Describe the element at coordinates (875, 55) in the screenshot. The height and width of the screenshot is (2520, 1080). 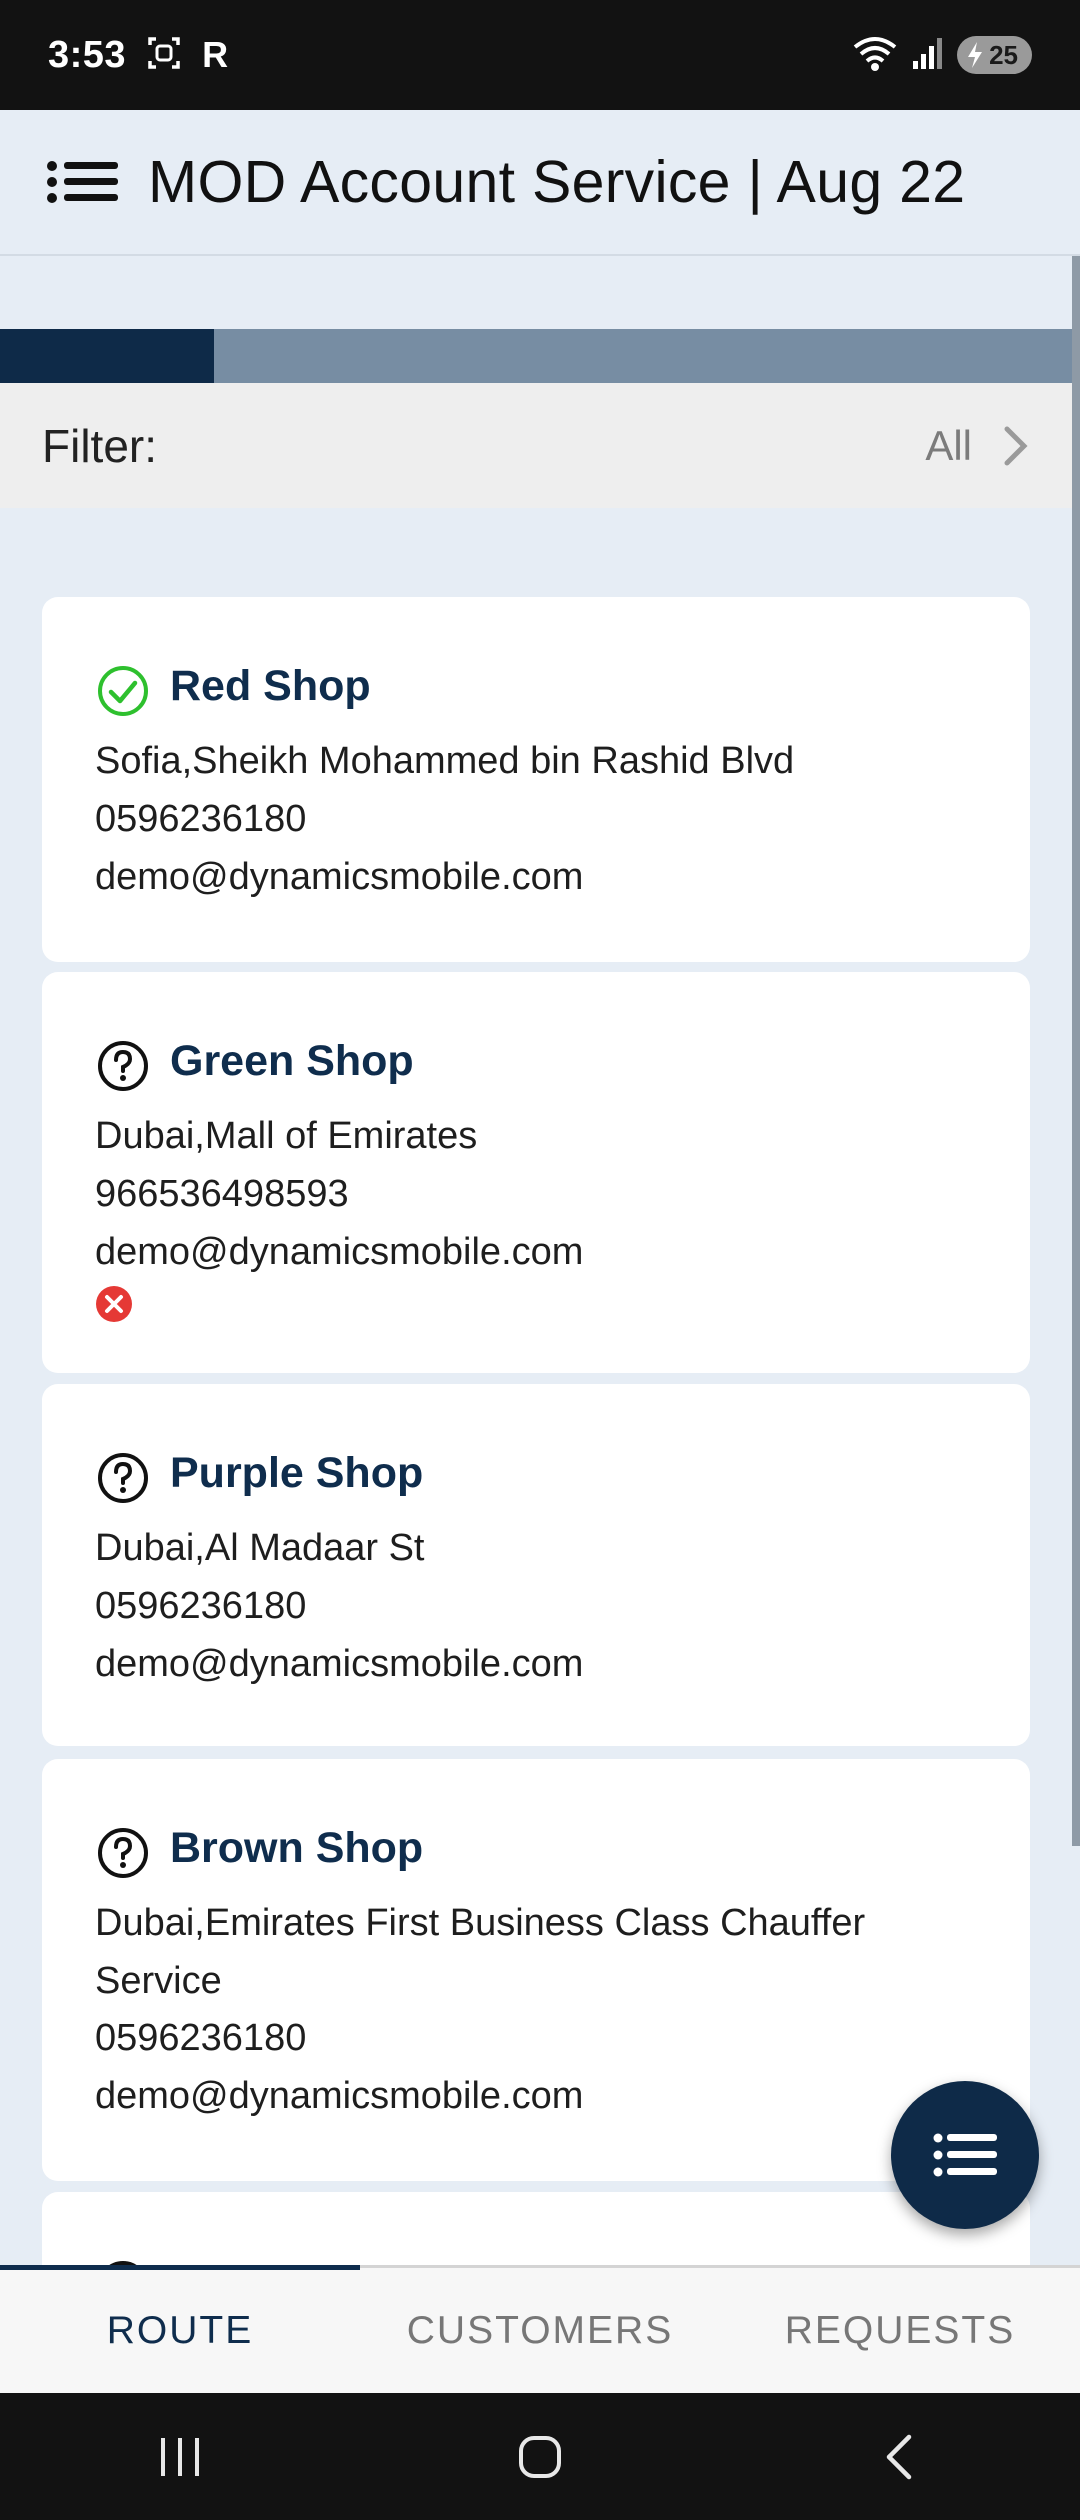
I see `wifi-icon` at that location.